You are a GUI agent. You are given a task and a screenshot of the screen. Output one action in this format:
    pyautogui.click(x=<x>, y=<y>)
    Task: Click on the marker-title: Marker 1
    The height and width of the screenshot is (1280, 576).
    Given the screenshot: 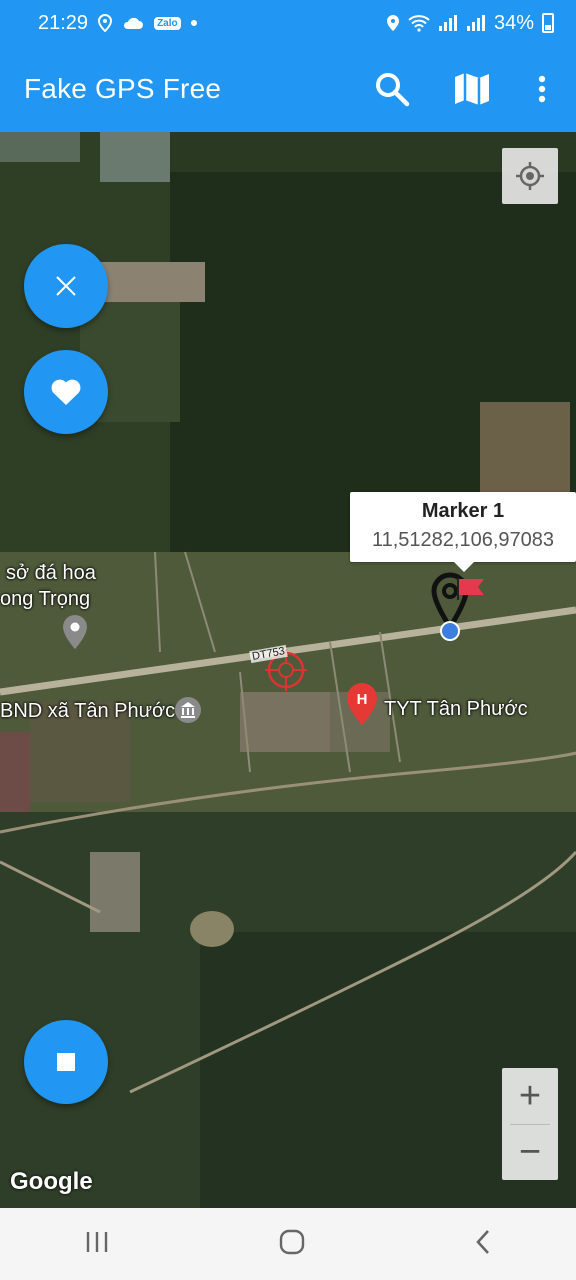 What is the action you would take?
    pyautogui.click(x=463, y=511)
    